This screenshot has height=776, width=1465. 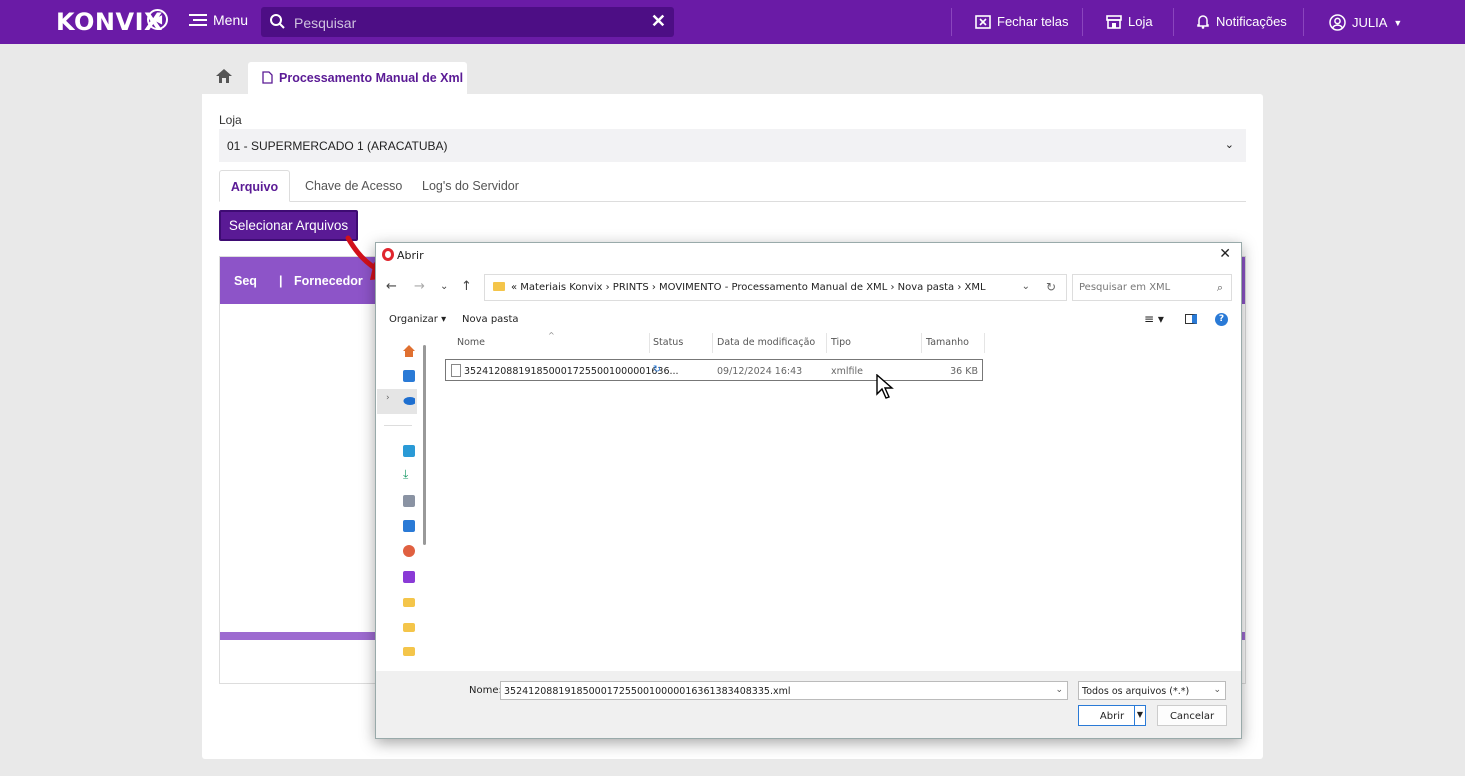 I want to click on onedrive-cloud-icon, so click(x=409, y=401).